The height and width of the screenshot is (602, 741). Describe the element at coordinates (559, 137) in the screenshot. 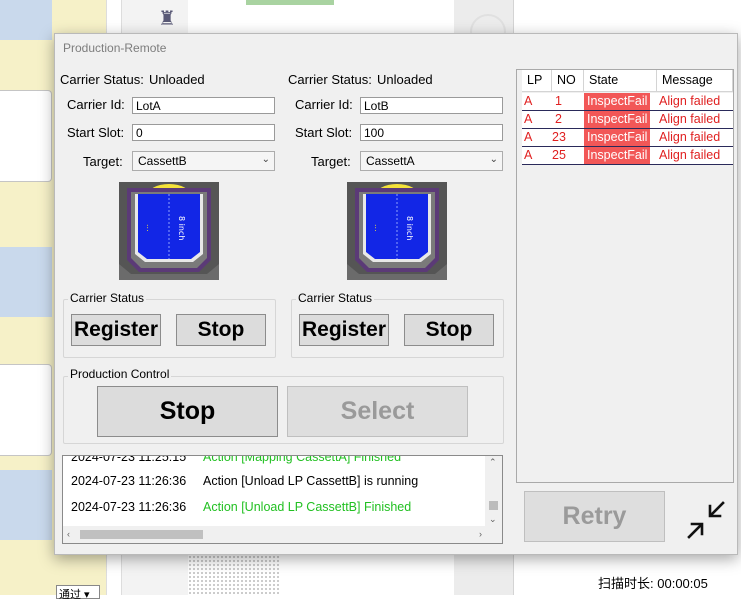

I see `cell-no: 23` at that location.